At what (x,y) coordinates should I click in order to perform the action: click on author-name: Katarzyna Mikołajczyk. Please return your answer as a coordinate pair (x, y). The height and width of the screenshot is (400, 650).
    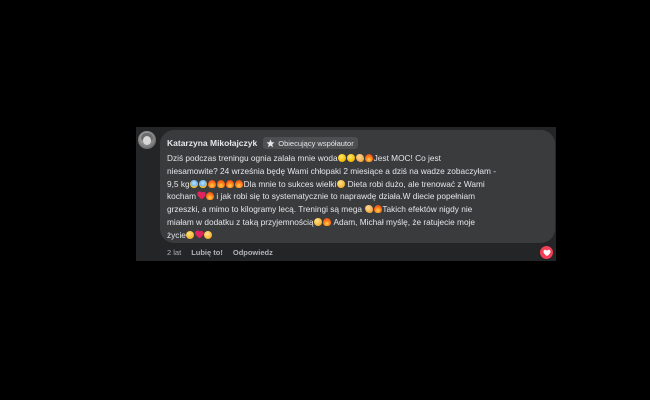
    Looking at the image, I should click on (212, 143).